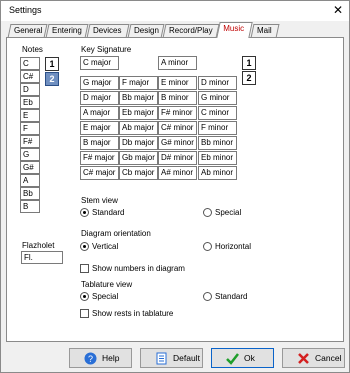 Image resolution: width=350 pixels, height=373 pixels. What do you see at coordinates (30, 89) in the screenshot?
I see `note-d: D` at bounding box center [30, 89].